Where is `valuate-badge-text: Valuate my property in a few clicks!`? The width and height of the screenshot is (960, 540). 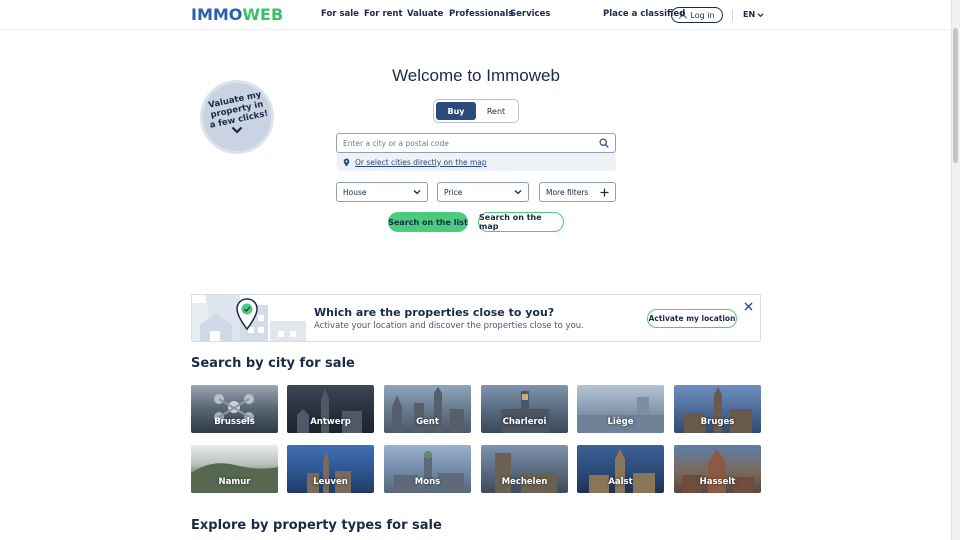
valuate-badge-text: Valuate my property in a few clicks! is located at coordinates (238, 110).